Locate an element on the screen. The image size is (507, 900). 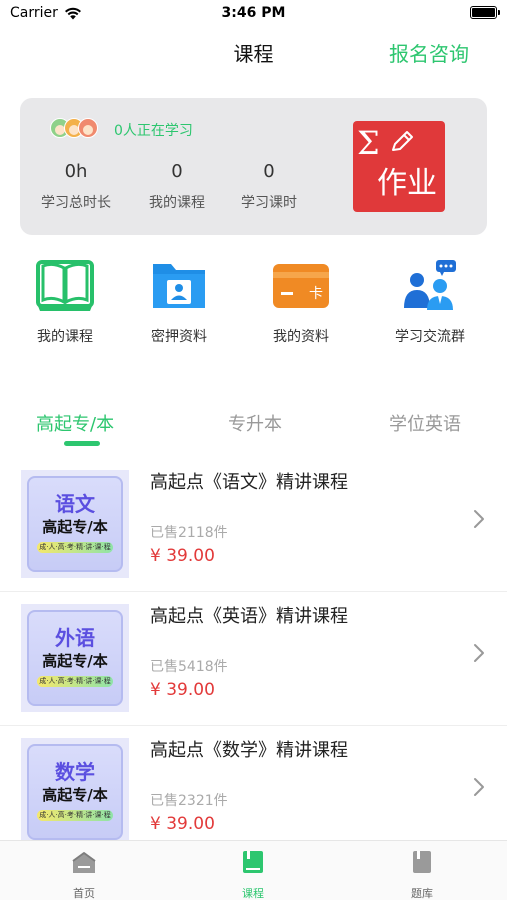
homework-label: 作业 is located at coordinates (407, 183).